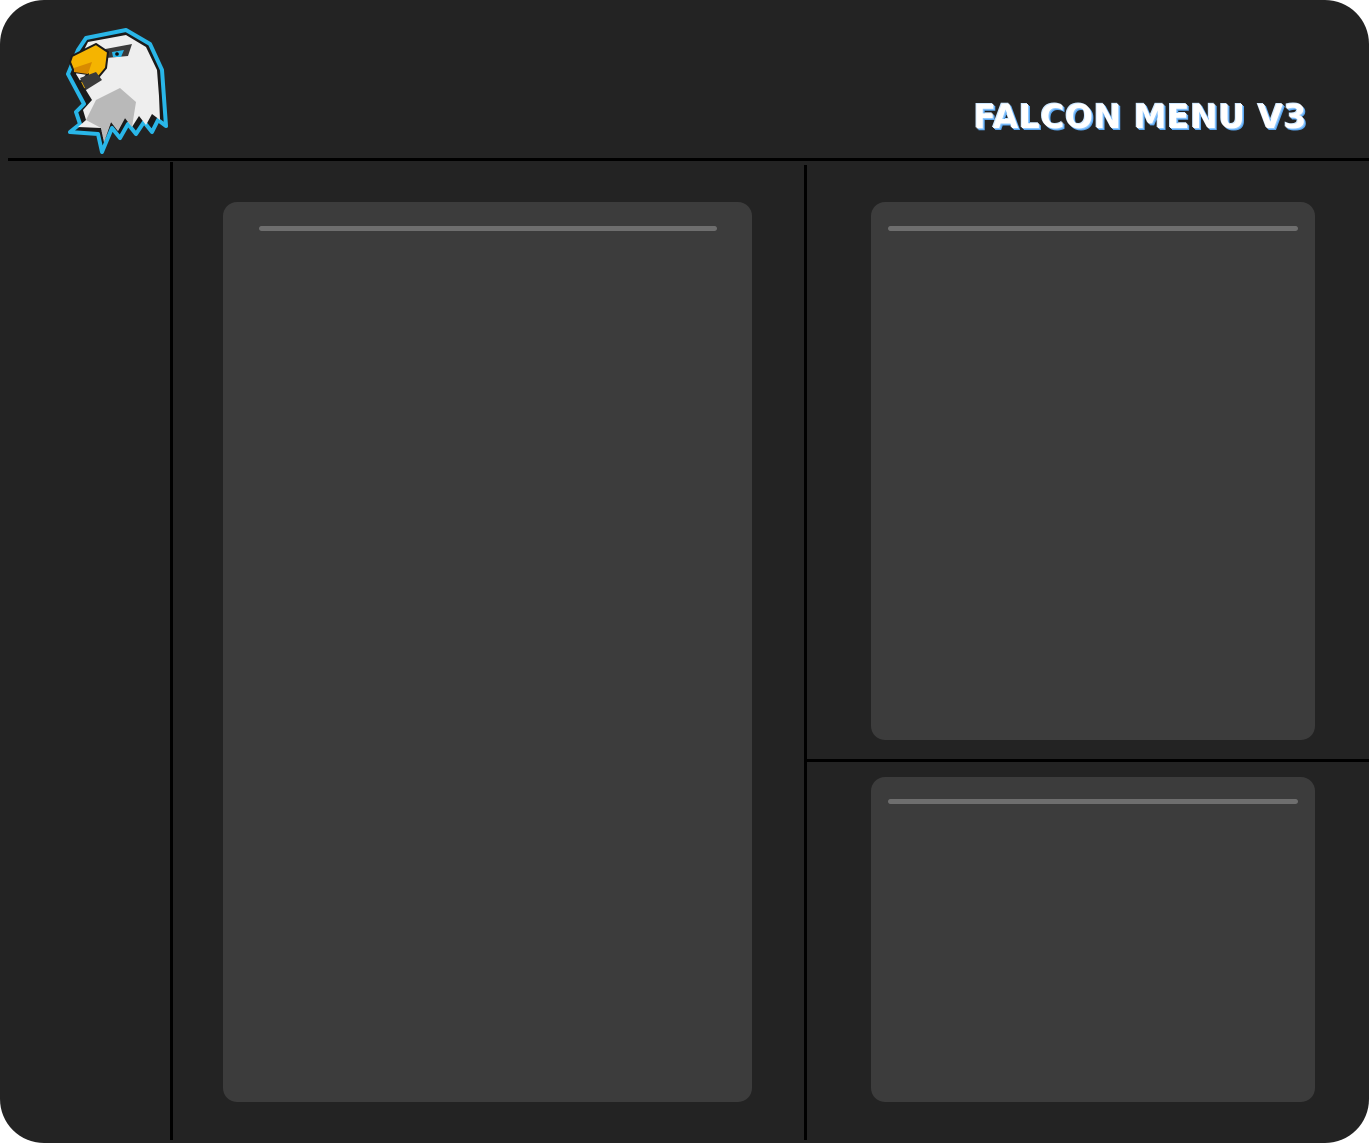 Image resolution: width=1369 pixels, height=1143 pixels. Describe the element at coordinates (805, 652) in the screenshot. I see `column-divider` at that location.